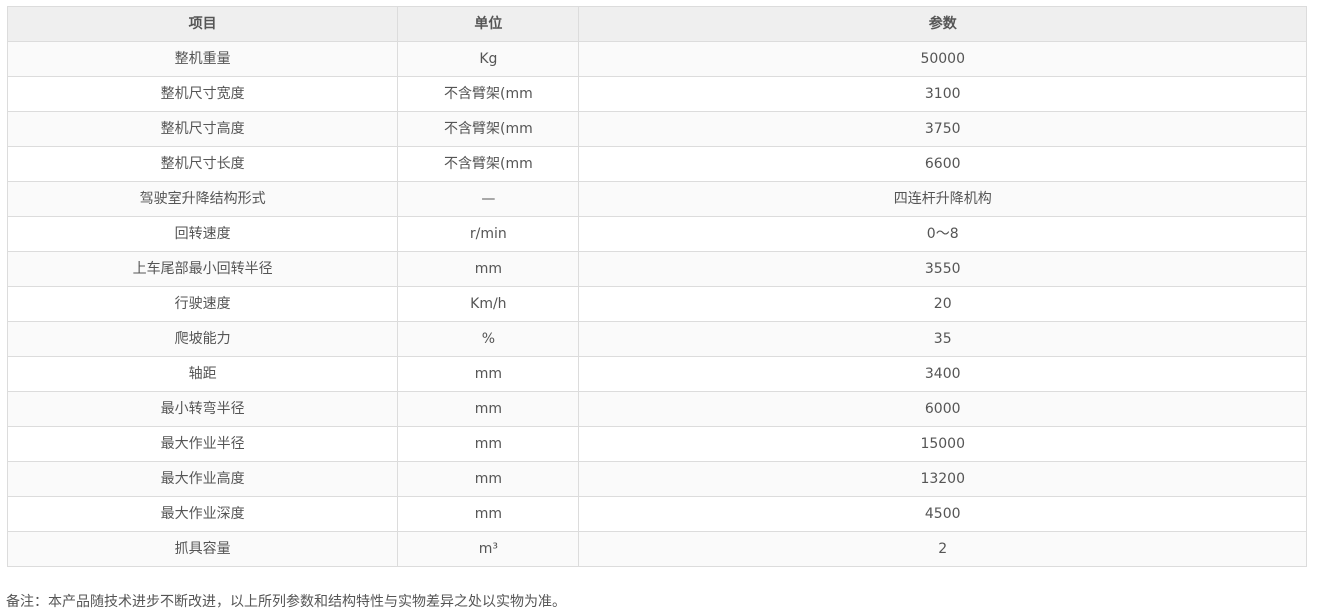 The image size is (1317, 616). What do you see at coordinates (202, 269) in the screenshot?
I see `cell-item: 上车尾部最小回转半径` at bounding box center [202, 269].